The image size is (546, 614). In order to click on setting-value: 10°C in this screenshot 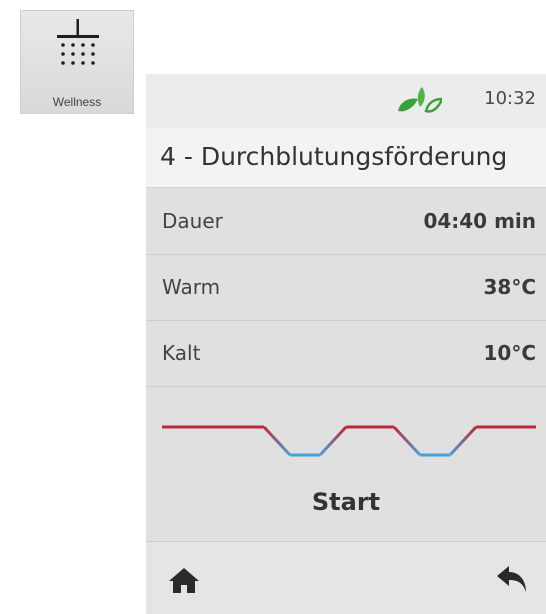, I will do `click(509, 353)`.